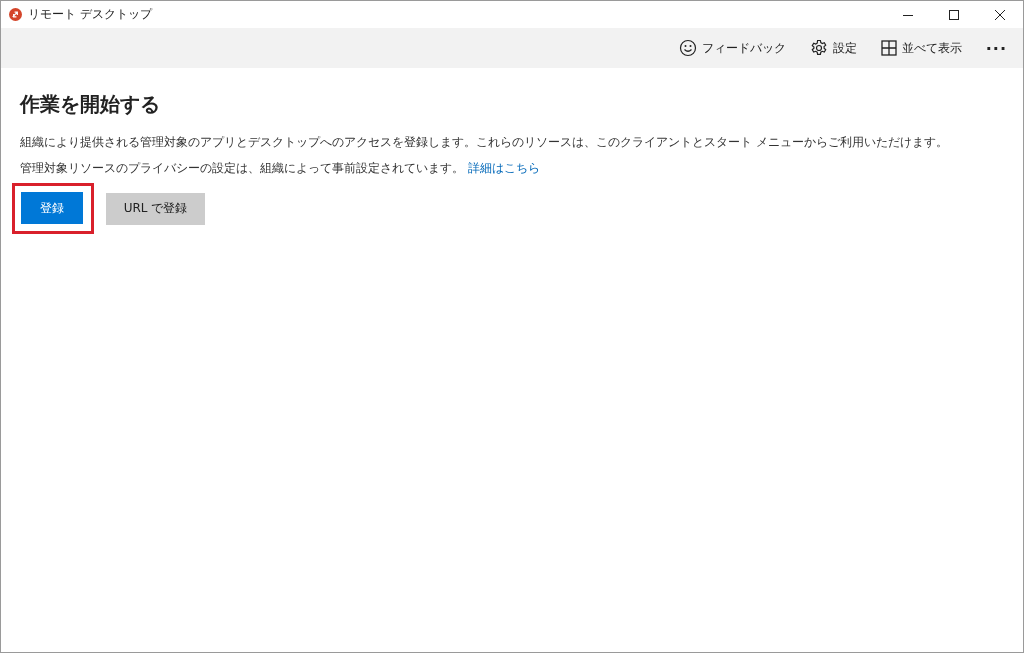 The width and height of the screenshot is (1024, 653). I want to click on settings-button: 設定, so click(833, 48).